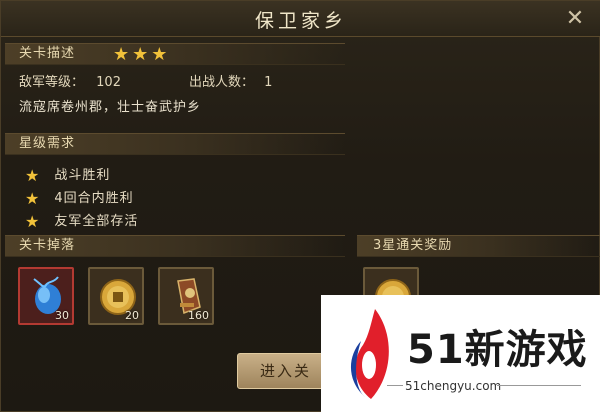  Describe the element at coordinates (94, 198) in the screenshot. I see `requirement-label: 4回合内胜利` at that location.